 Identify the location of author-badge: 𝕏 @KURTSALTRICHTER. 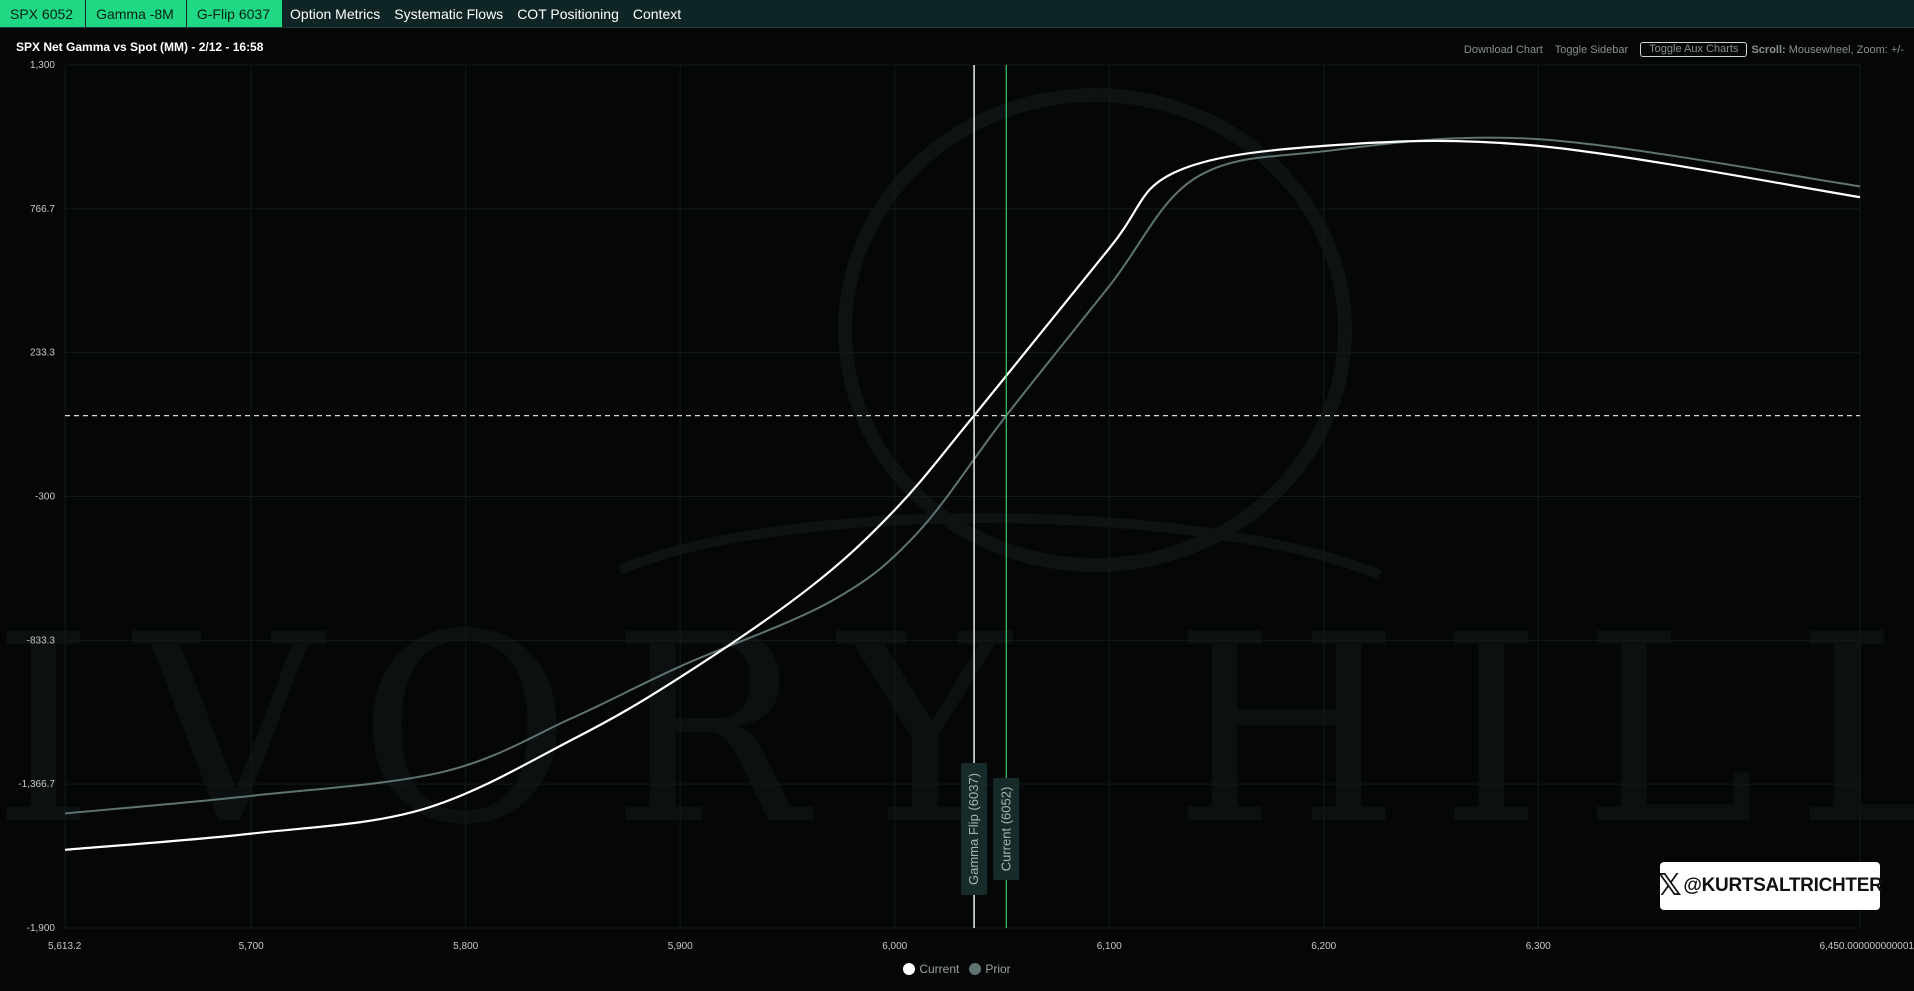
(1770, 886).